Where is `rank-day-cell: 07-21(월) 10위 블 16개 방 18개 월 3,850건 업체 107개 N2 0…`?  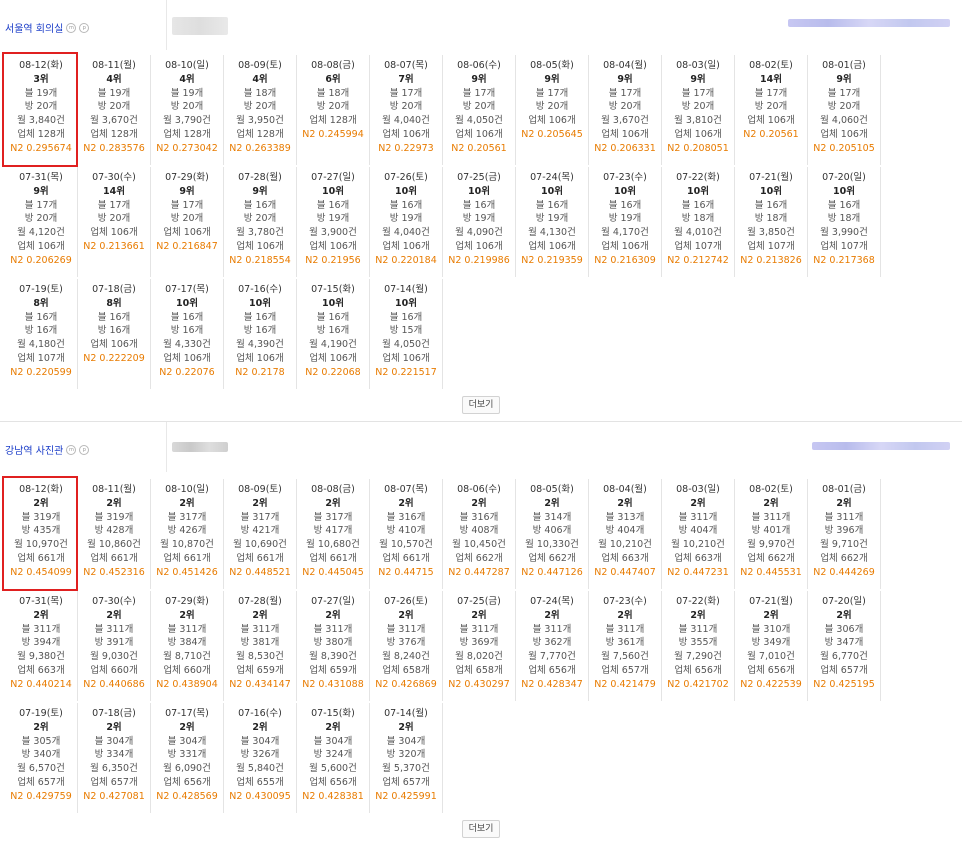 rank-day-cell: 07-21(월) 10위 블 16개 방 18개 월 3,850건 업체 107개 N2 0… is located at coordinates (771, 222).